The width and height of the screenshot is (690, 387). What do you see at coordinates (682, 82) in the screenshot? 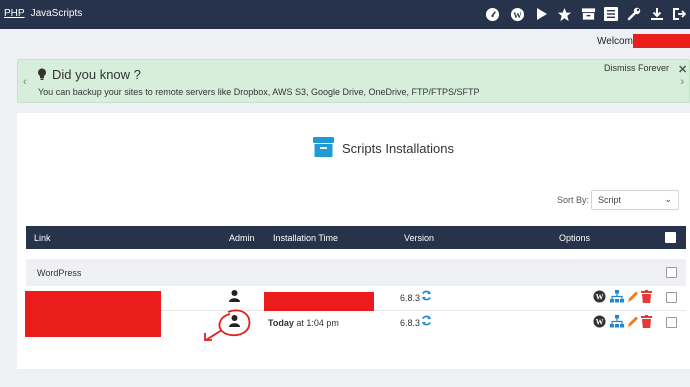
I see `alert-next-arrow: ›` at bounding box center [682, 82].